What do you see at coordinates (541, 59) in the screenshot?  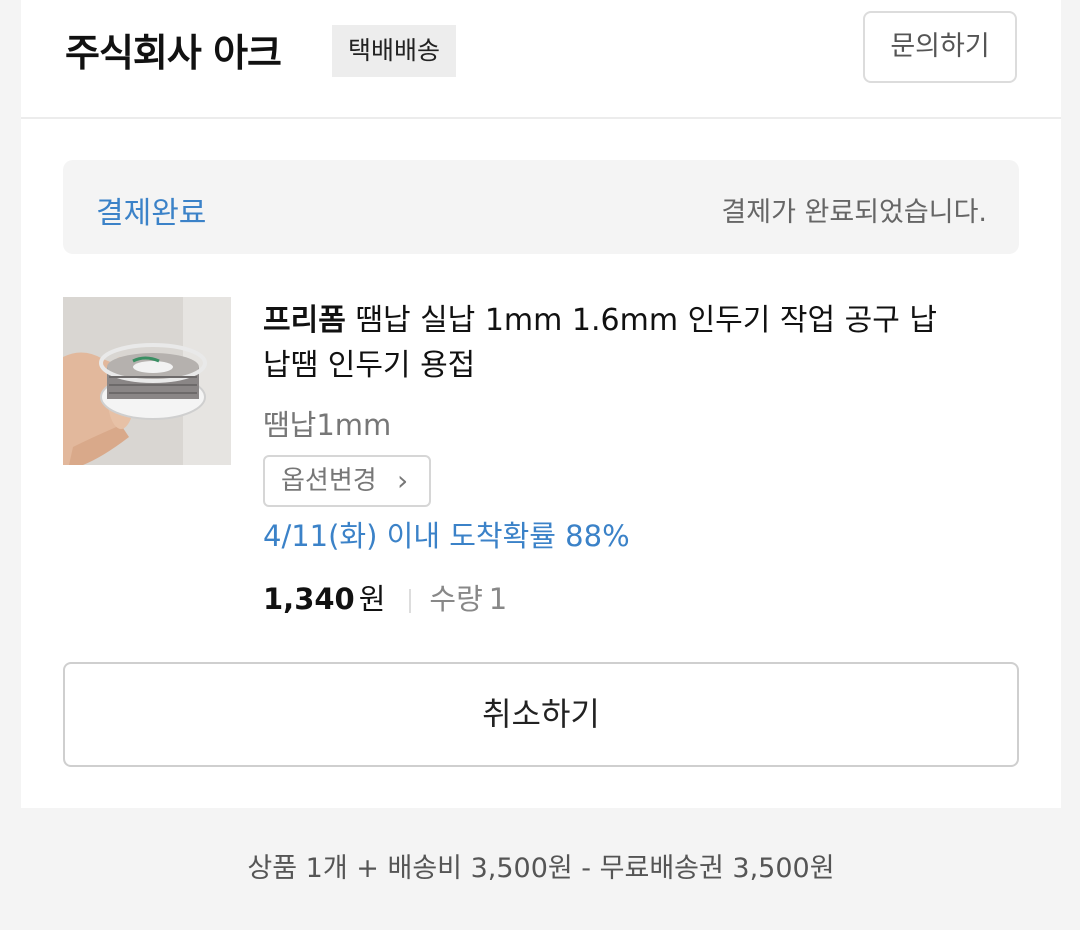 I see `order-header: 주식회사 아크 택배배송 문의하기` at bounding box center [541, 59].